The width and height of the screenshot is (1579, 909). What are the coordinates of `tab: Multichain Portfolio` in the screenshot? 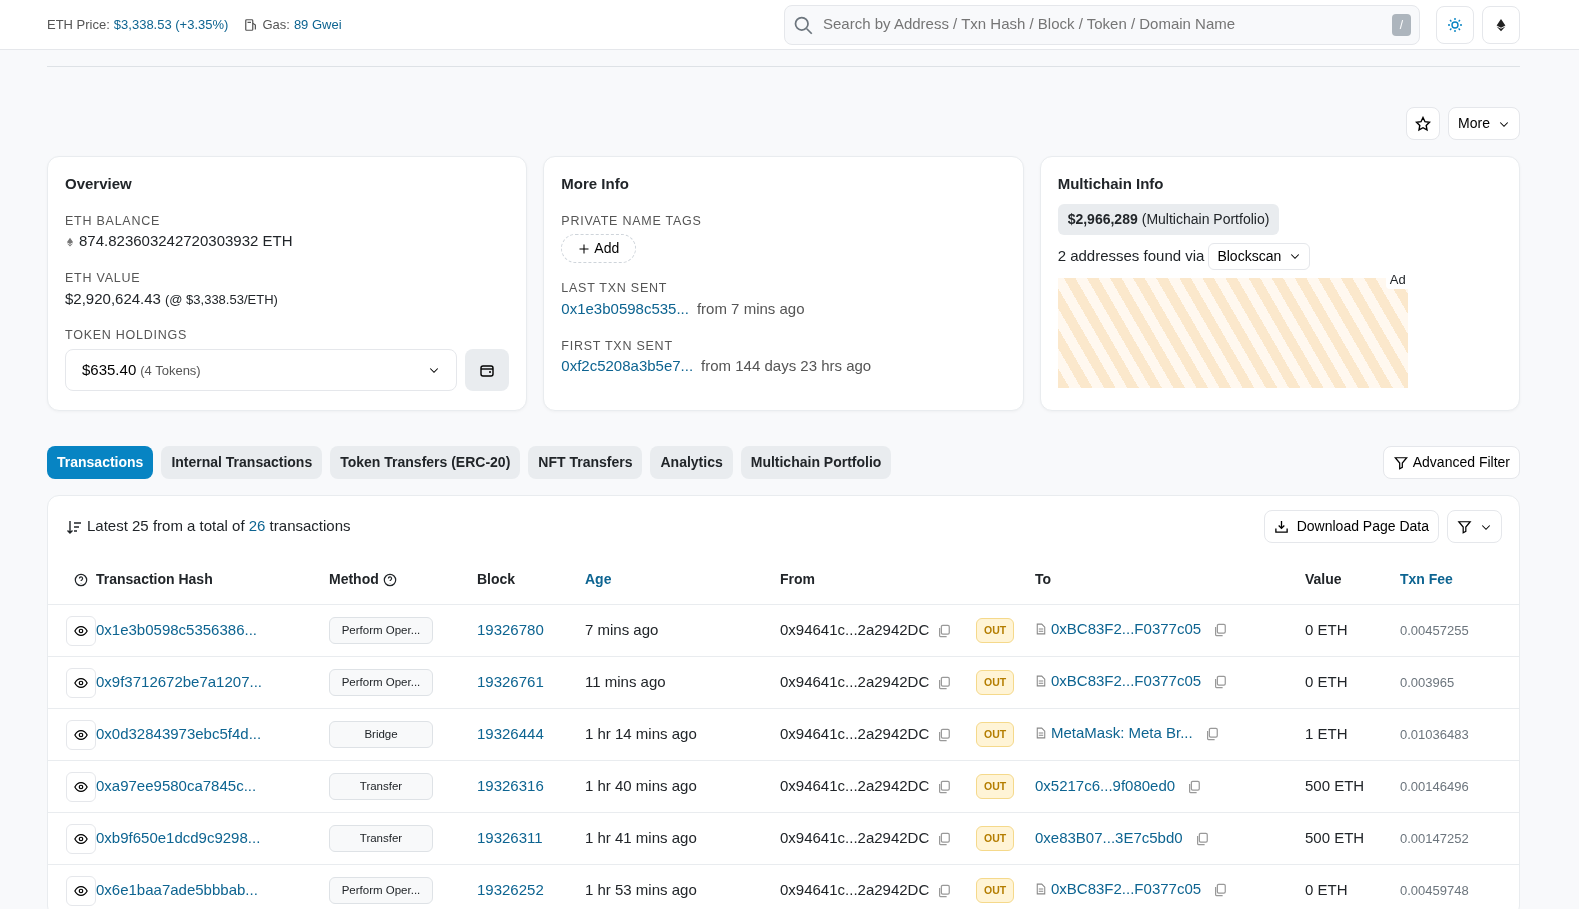 It's located at (816, 462).